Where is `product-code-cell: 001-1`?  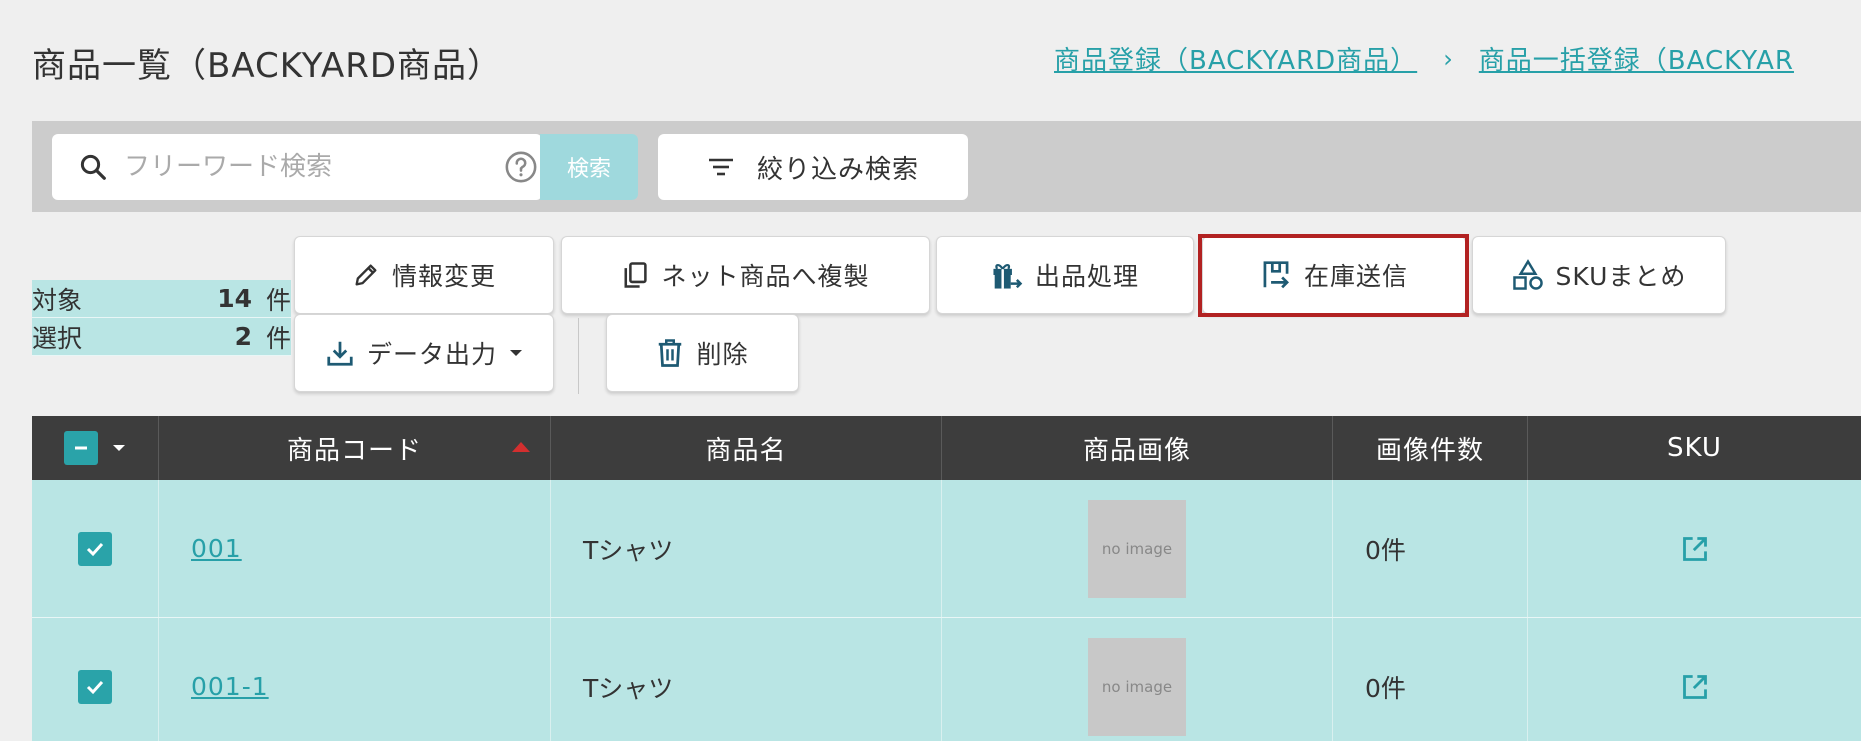
product-code-cell: 001-1 is located at coordinates (355, 679).